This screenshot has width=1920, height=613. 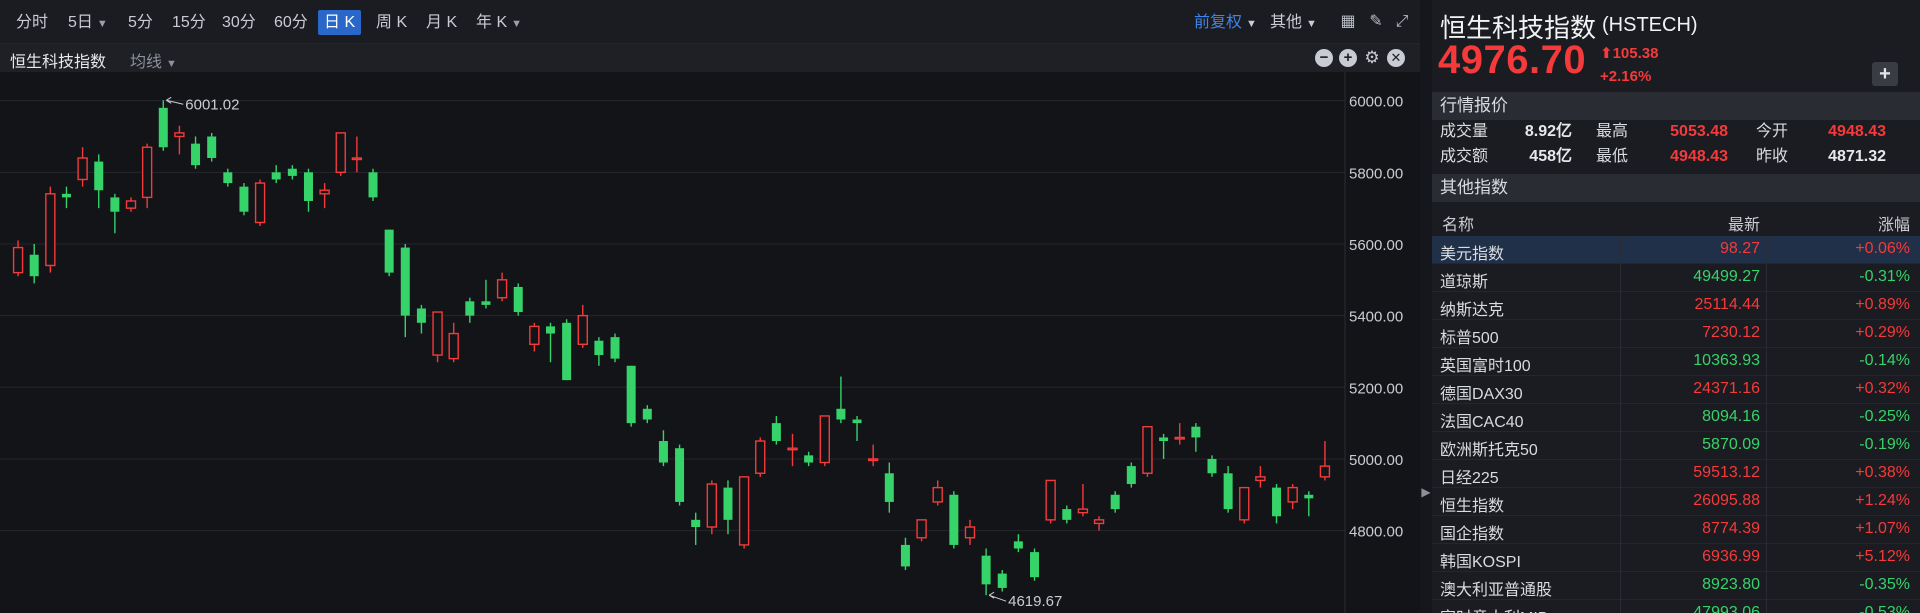 I want to click on table-row: 澳大利亚普通股 8923.80 -0.35%, so click(x=1676, y=586).